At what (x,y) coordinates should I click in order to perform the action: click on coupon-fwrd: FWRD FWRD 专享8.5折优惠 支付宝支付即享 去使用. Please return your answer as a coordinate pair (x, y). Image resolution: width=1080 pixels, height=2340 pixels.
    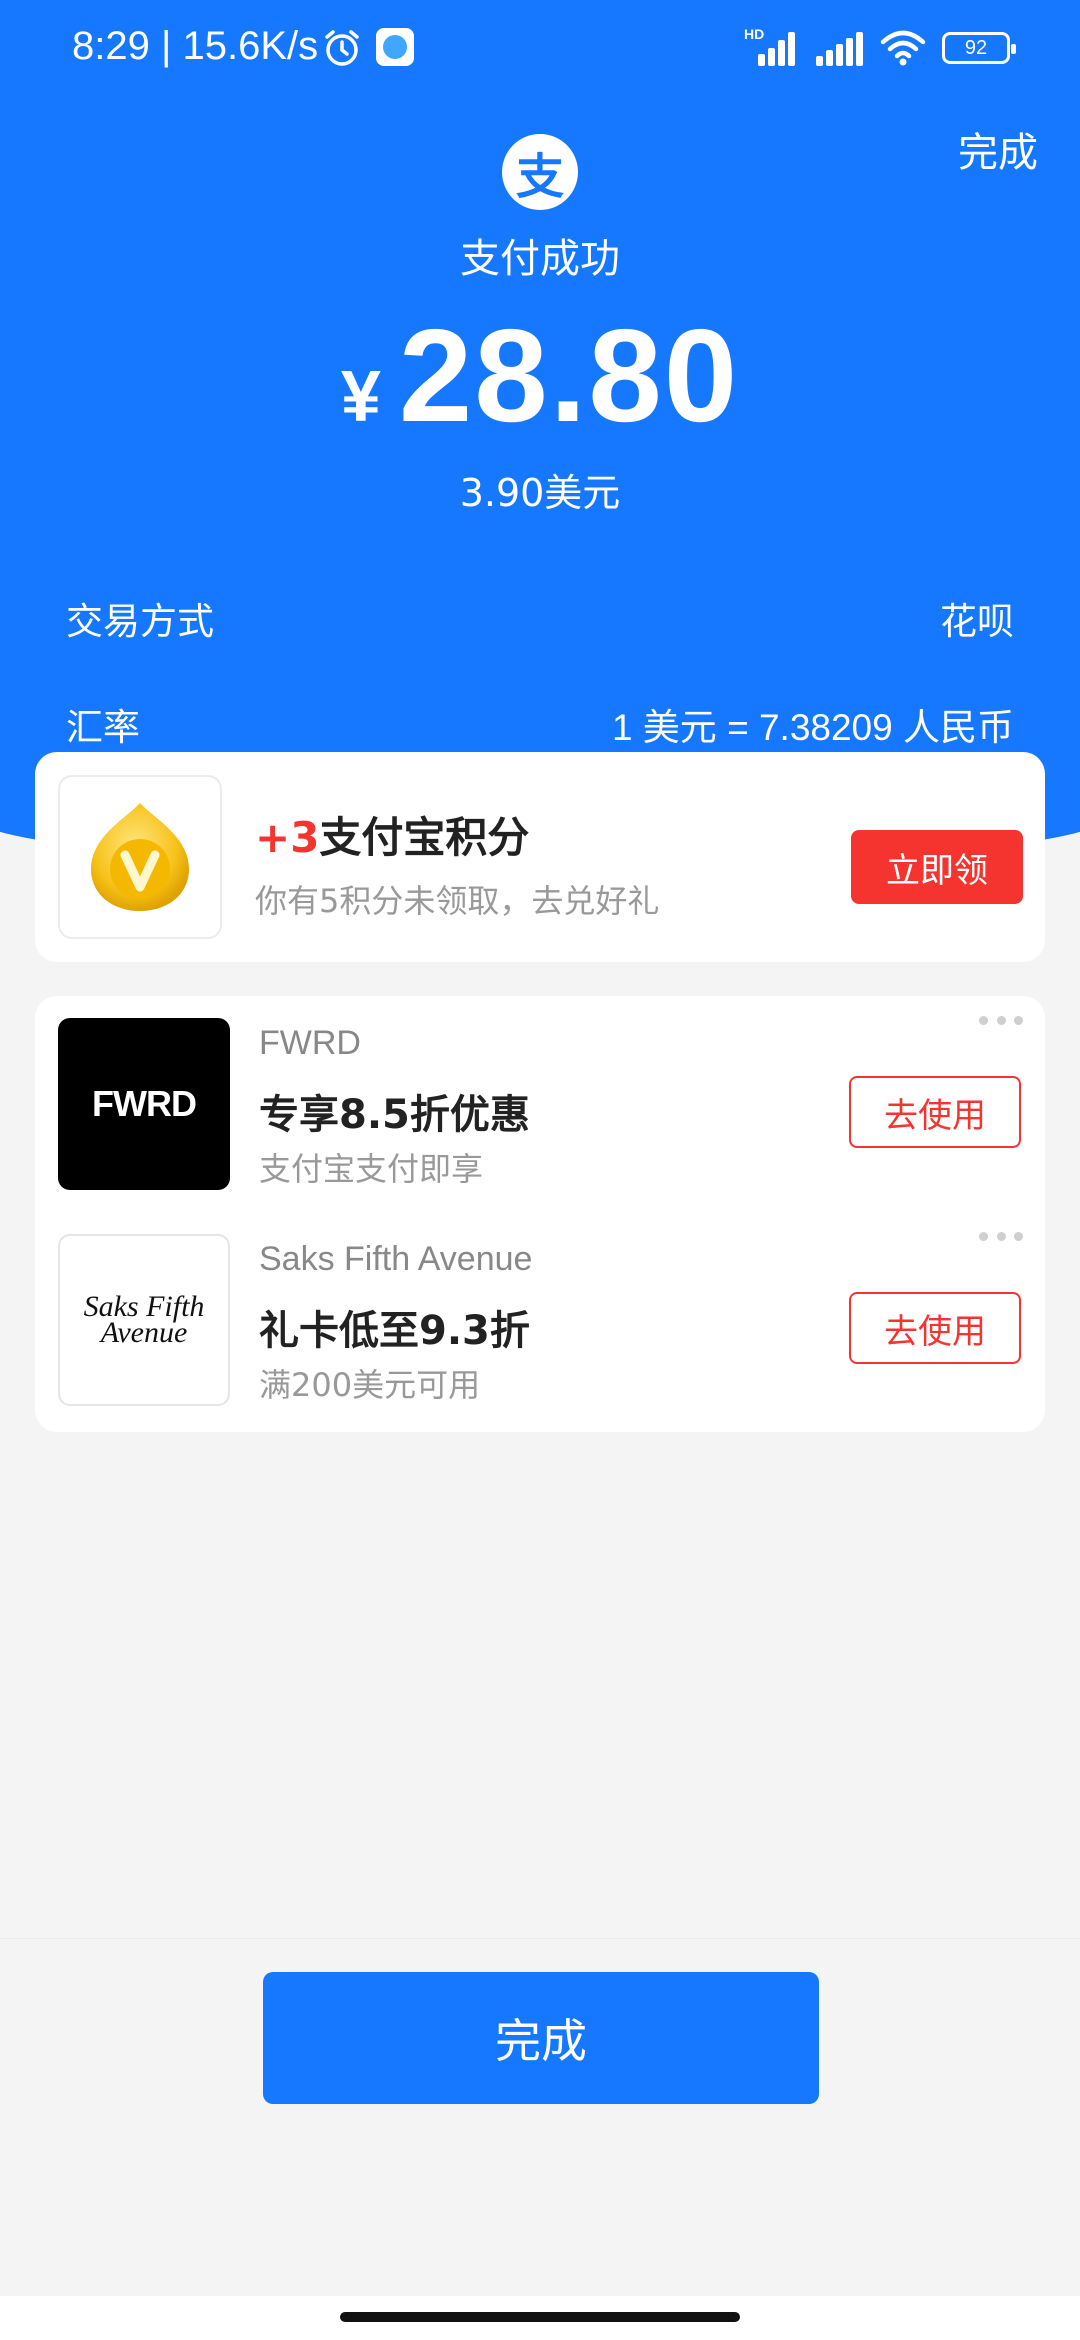
    Looking at the image, I should click on (540, 1093).